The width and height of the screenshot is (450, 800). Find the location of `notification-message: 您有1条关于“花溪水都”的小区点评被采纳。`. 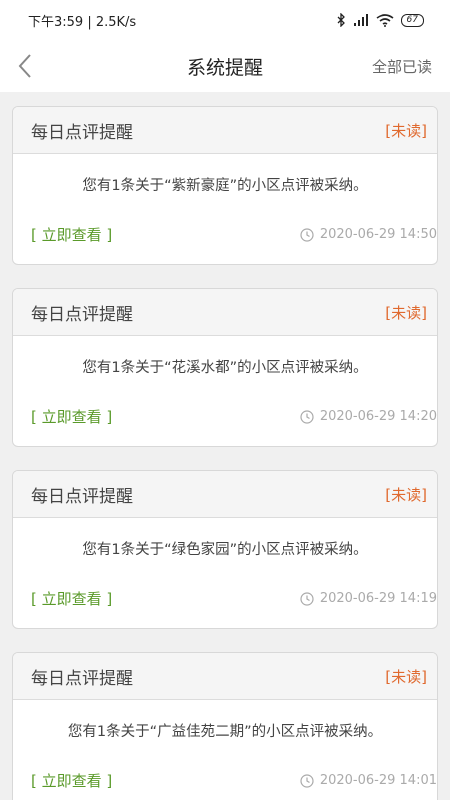

notification-message: 您有1条关于“花溪水都”的小区点评被采纳。 is located at coordinates (225, 368).